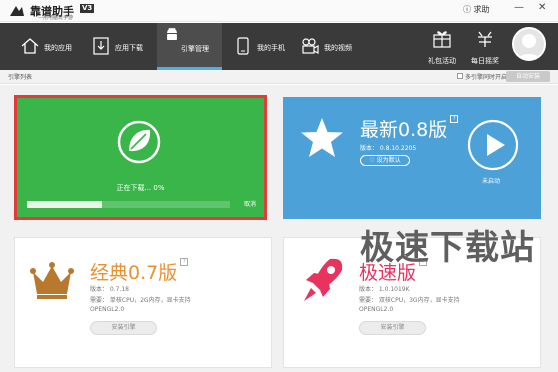  Describe the element at coordinates (310, 46) in the screenshot. I see `video-camera-icon` at that location.